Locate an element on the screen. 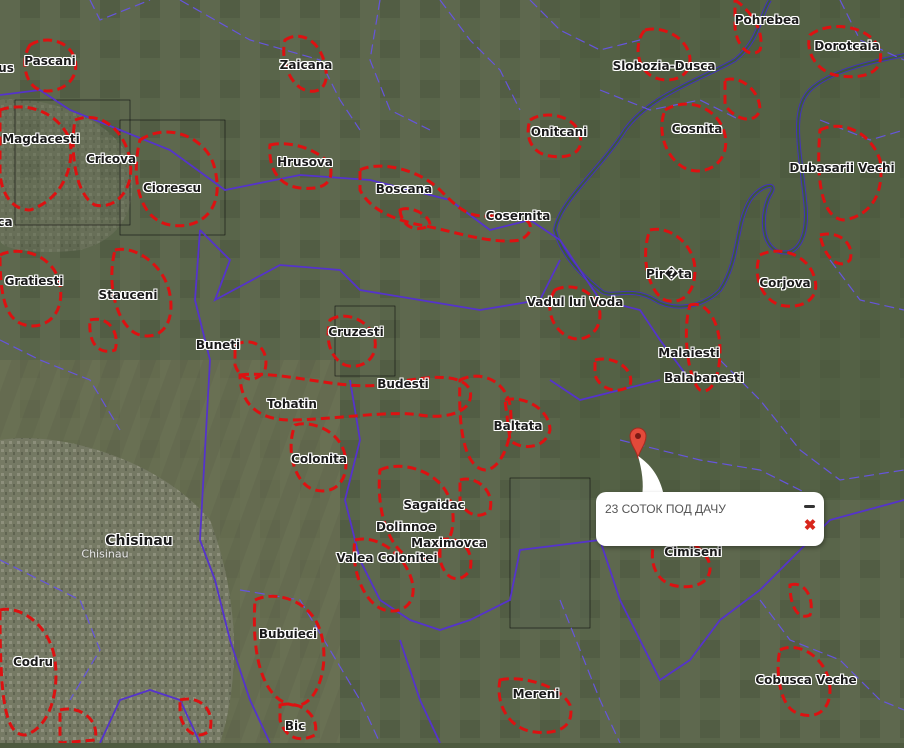 The image size is (904, 748). place-label: Dorotcaia is located at coordinates (847, 46).